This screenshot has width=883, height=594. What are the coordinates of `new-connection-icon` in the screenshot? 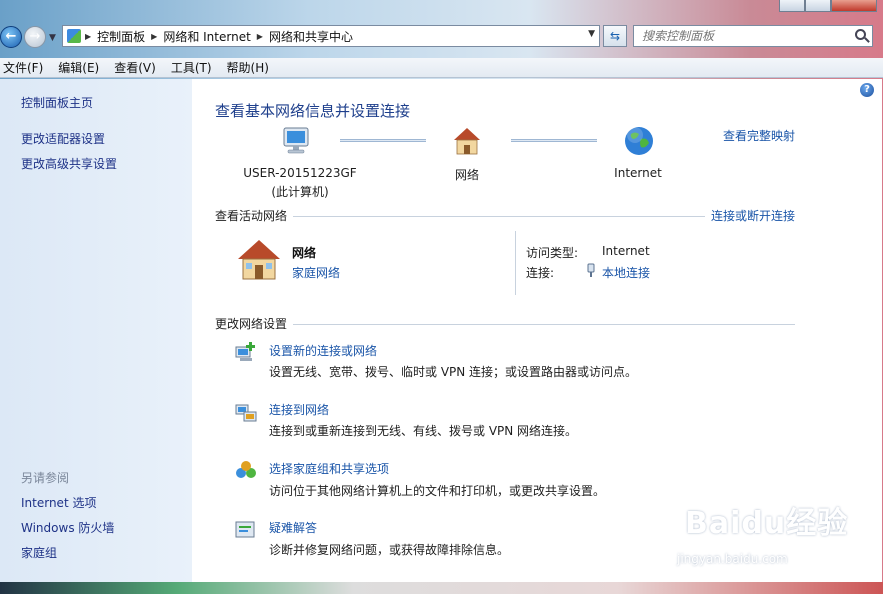 It's located at (245, 351).